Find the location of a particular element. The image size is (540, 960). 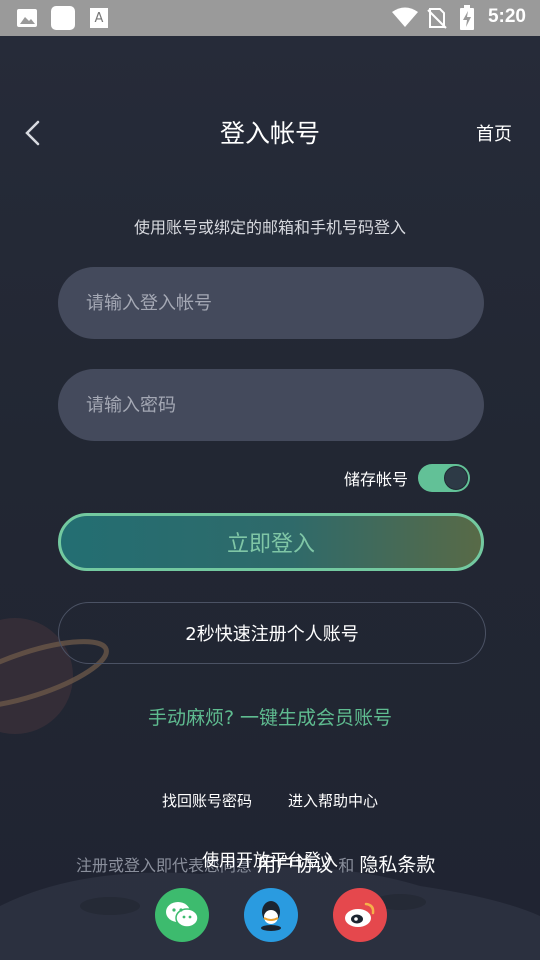

open-platform-label: 使用开放平台登入 is located at coordinates (270, 861).